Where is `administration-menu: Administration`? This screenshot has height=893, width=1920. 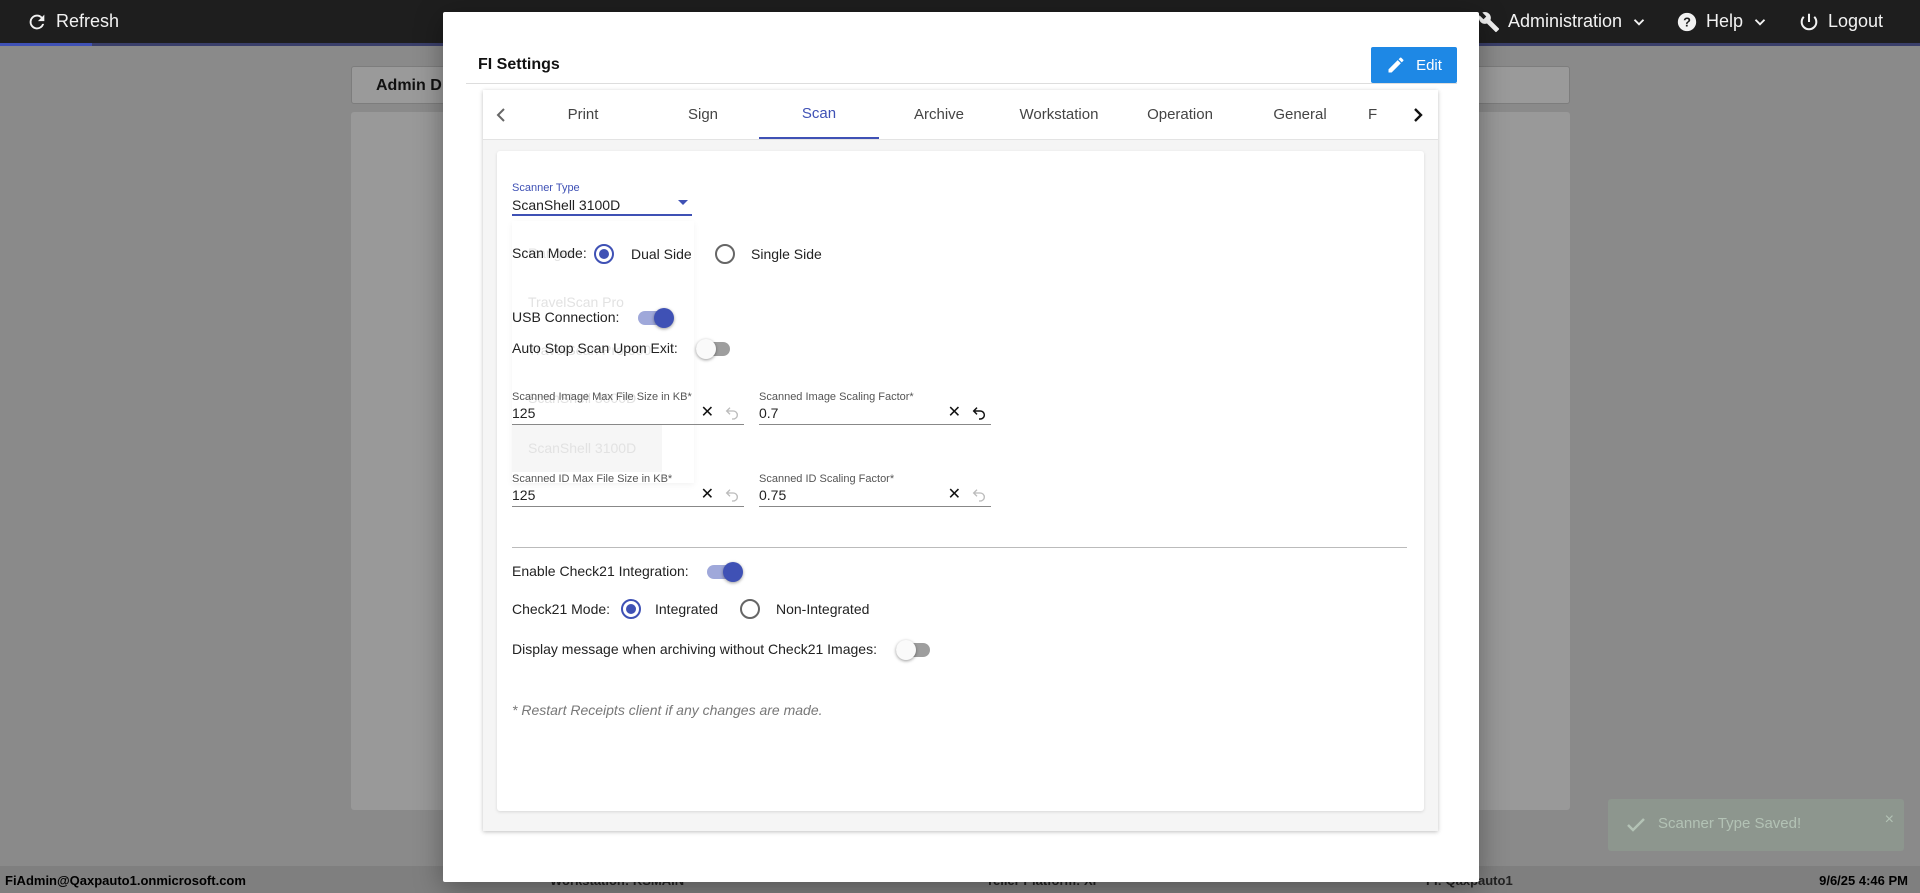 administration-menu: Administration is located at coordinates (1563, 21).